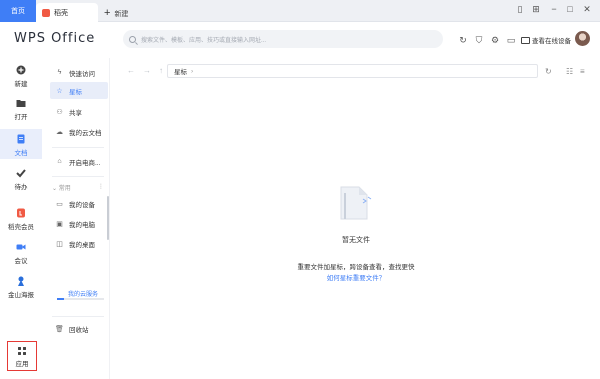 The height and width of the screenshot is (379, 600). What do you see at coordinates (131, 70) in the screenshot?
I see `back-icon: ←` at bounding box center [131, 70].